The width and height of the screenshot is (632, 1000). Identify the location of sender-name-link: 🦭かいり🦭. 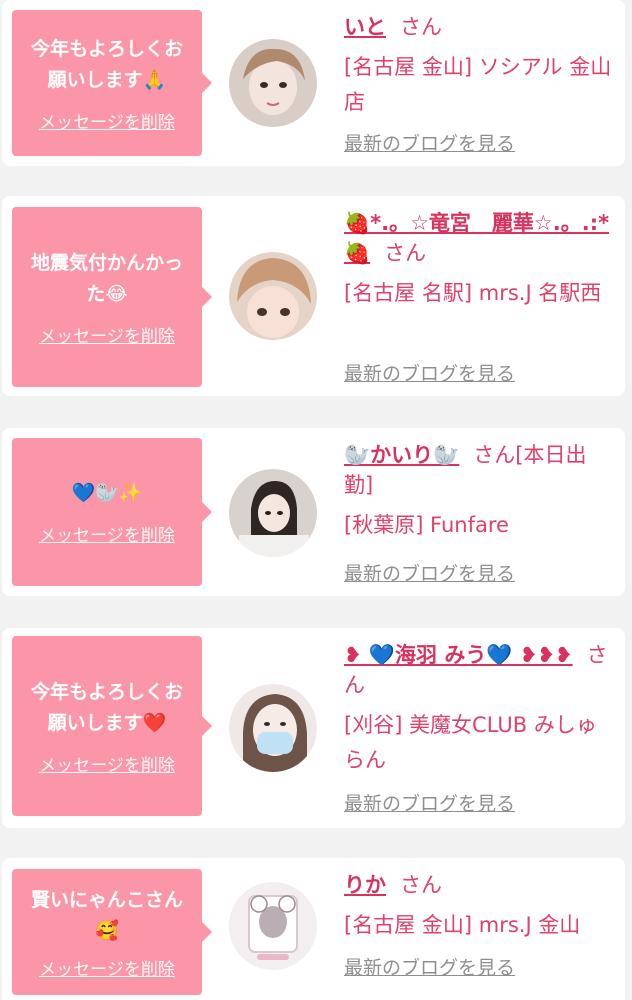
(401, 455).